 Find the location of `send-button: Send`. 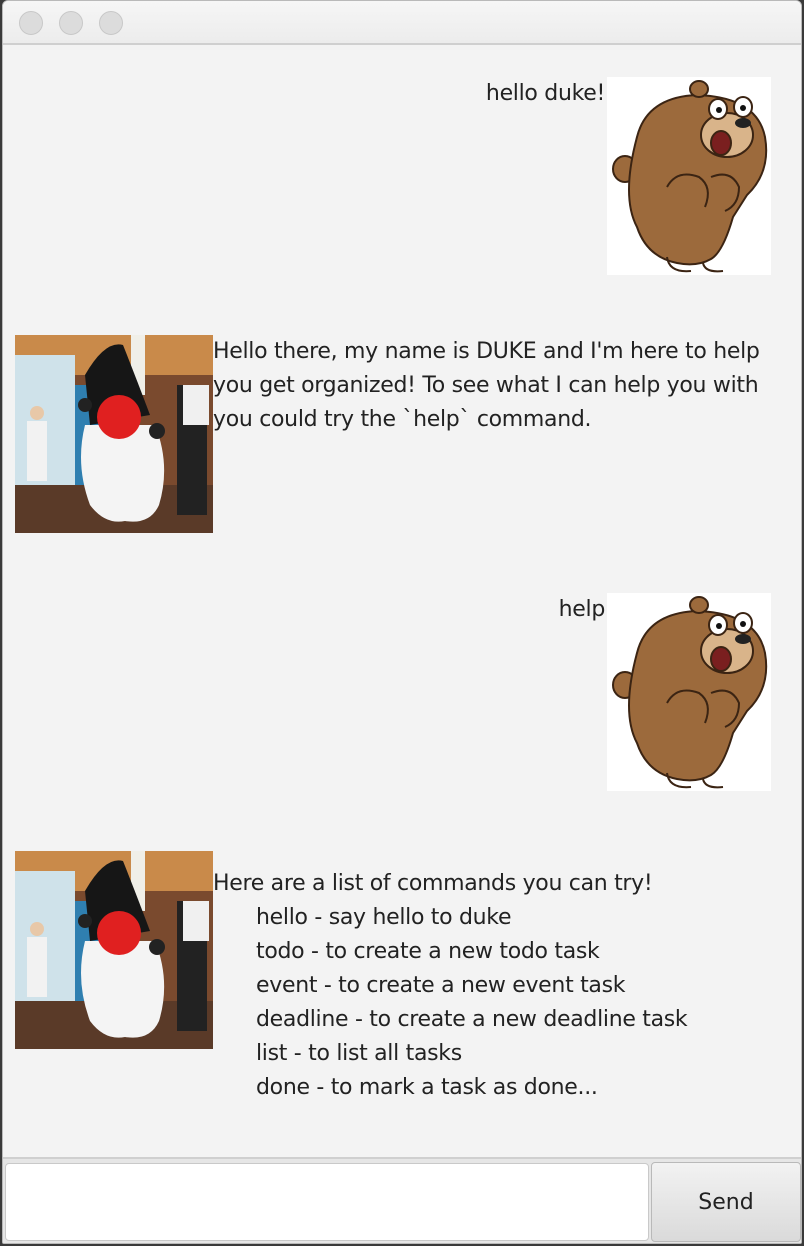

send-button: Send is located at coordinates (726, 1202).